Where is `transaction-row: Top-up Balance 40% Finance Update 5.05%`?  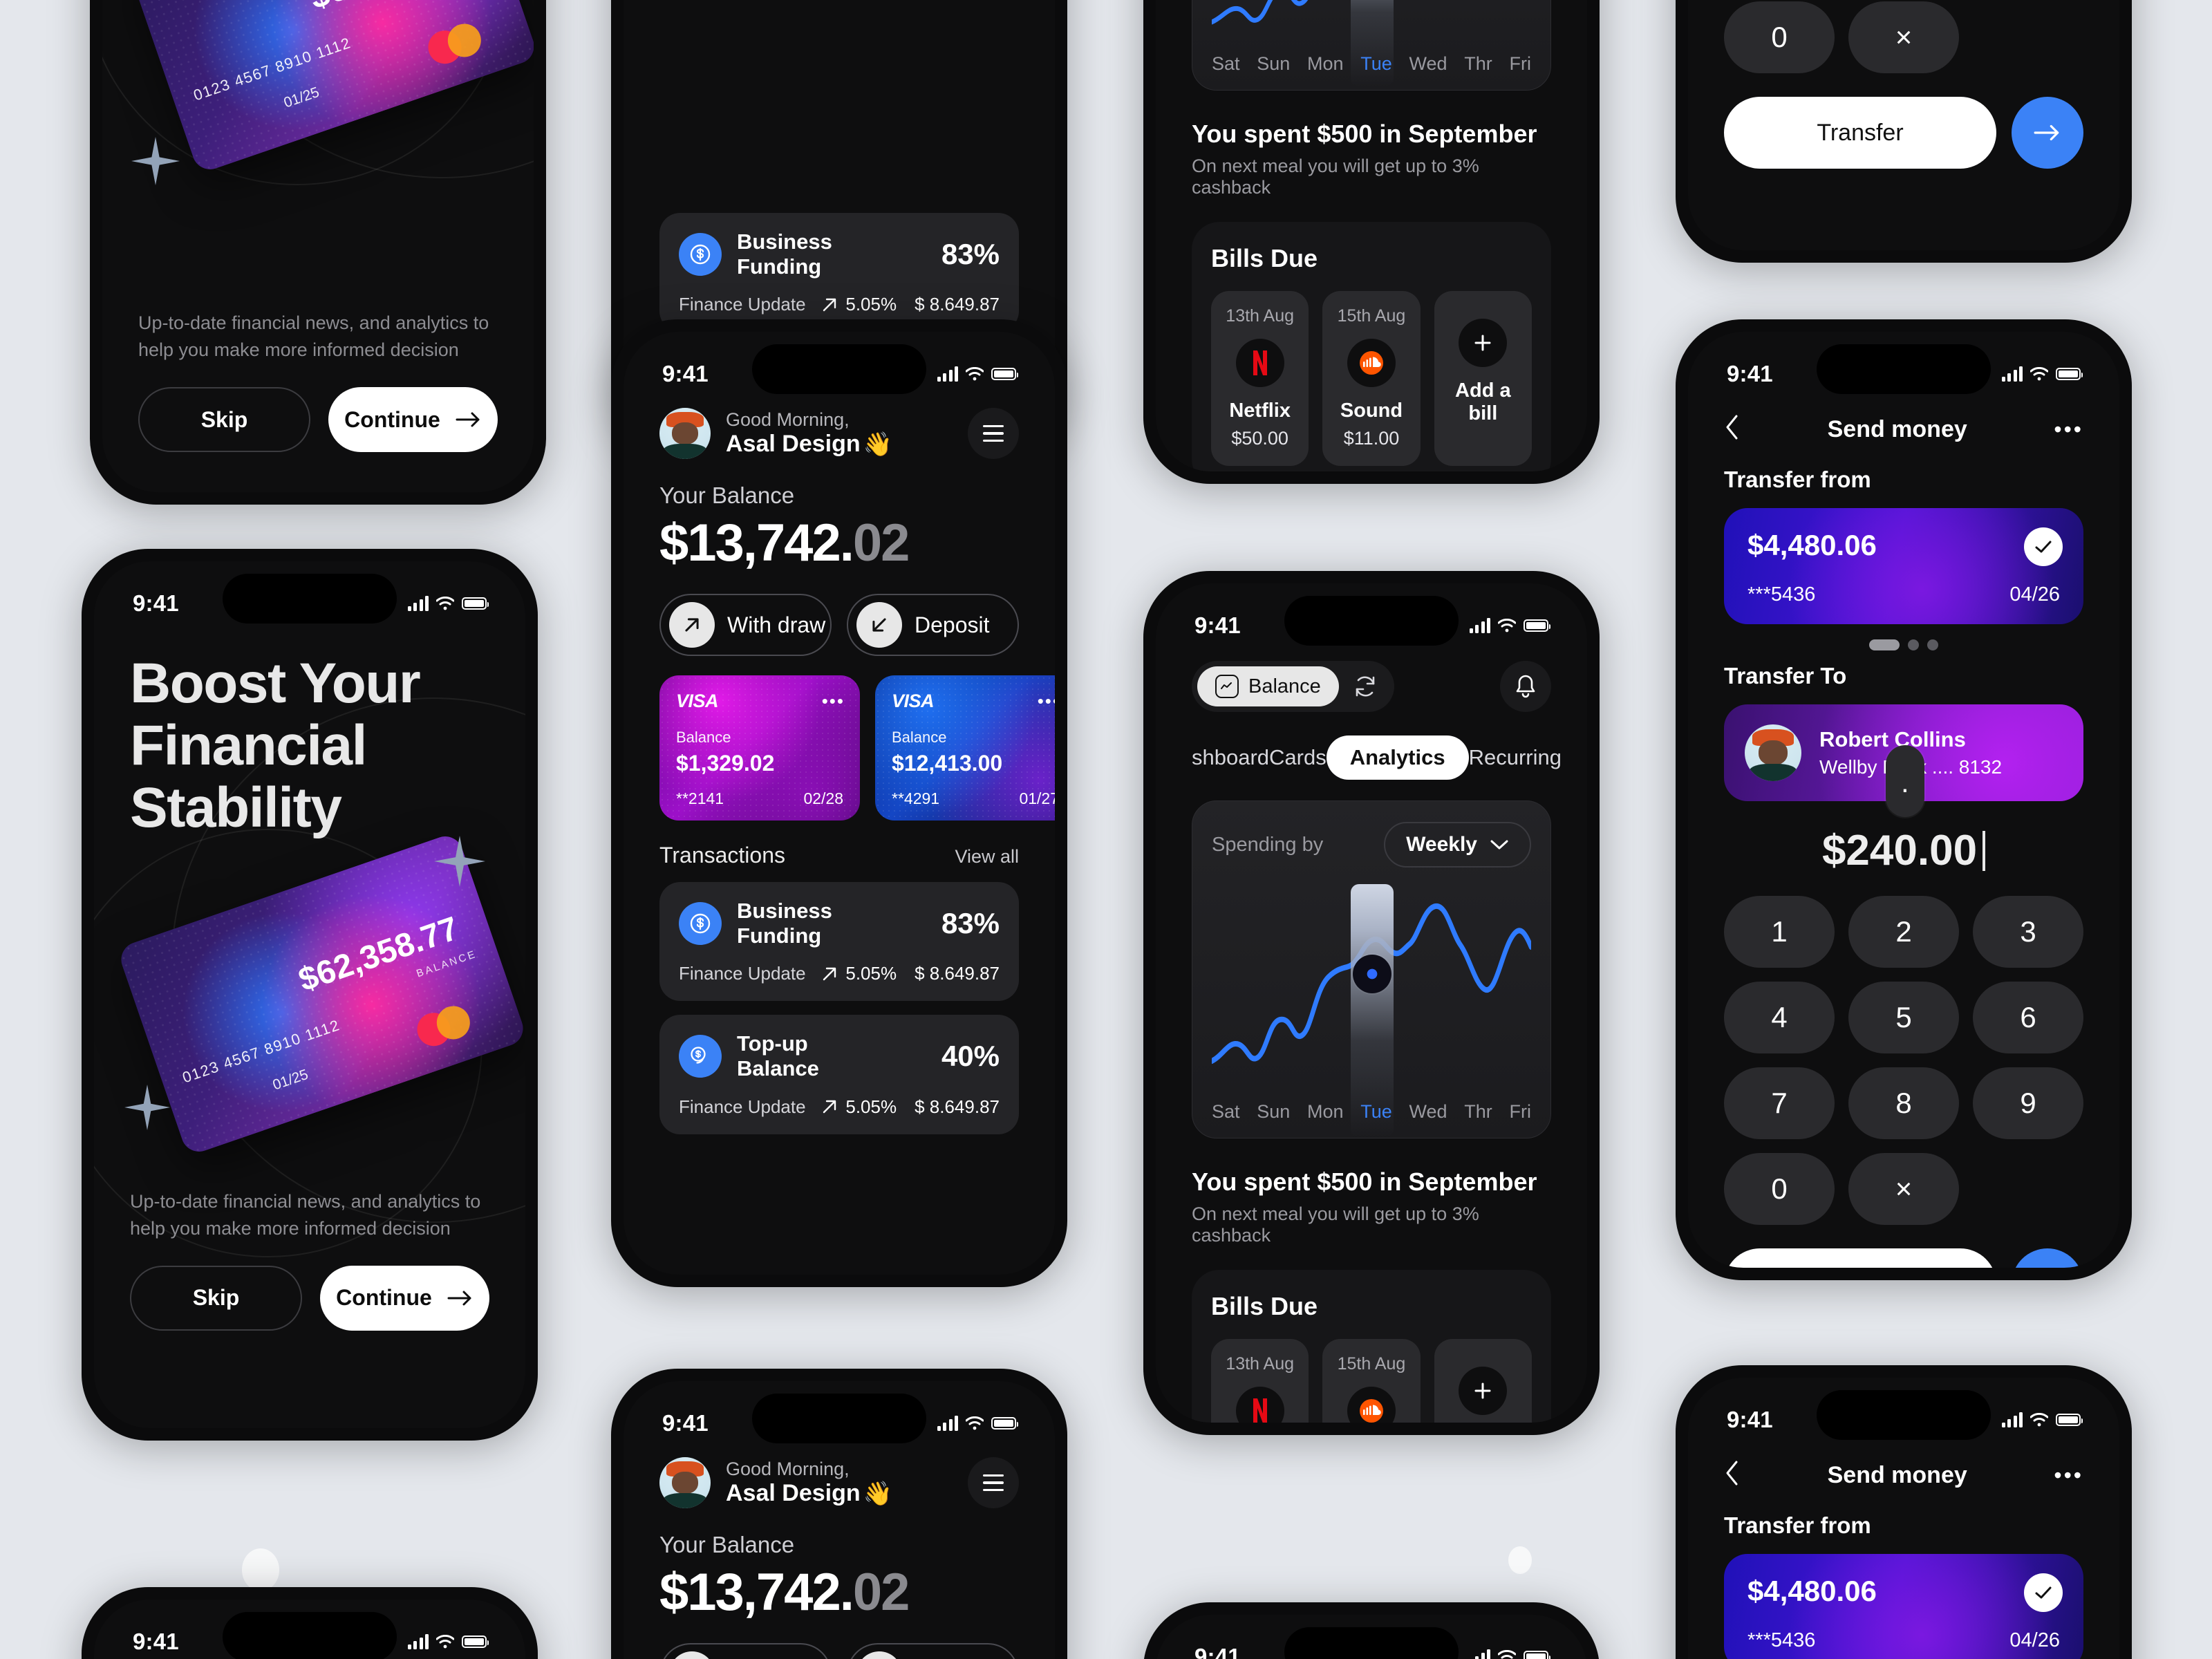 transaction-row: Top-up Balance 40% Finance Update 5.05% is located at coordinates (839, 1074).